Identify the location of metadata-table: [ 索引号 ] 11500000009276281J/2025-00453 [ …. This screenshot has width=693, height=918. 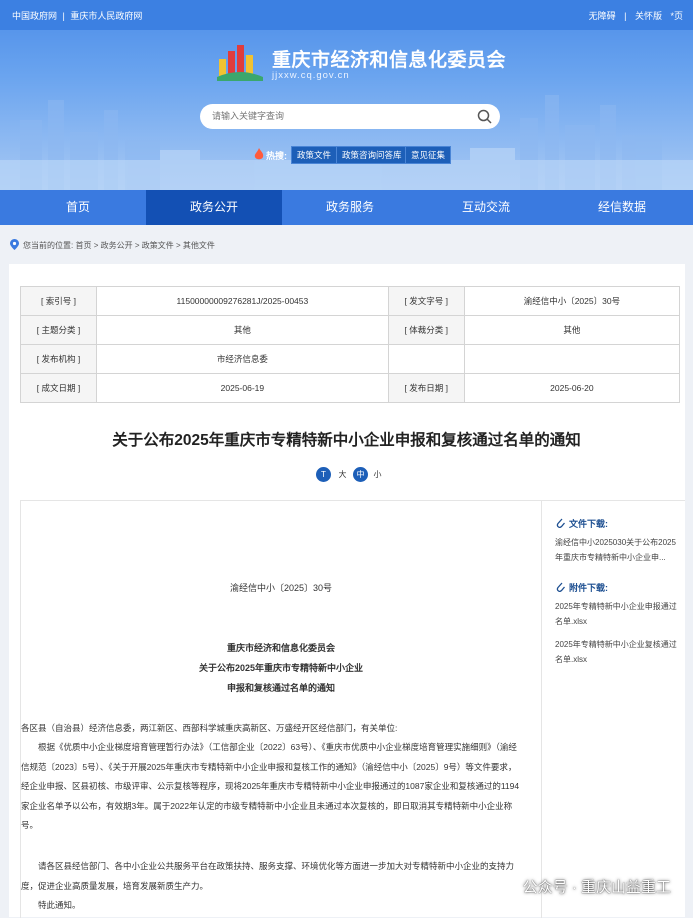
(350, 344).